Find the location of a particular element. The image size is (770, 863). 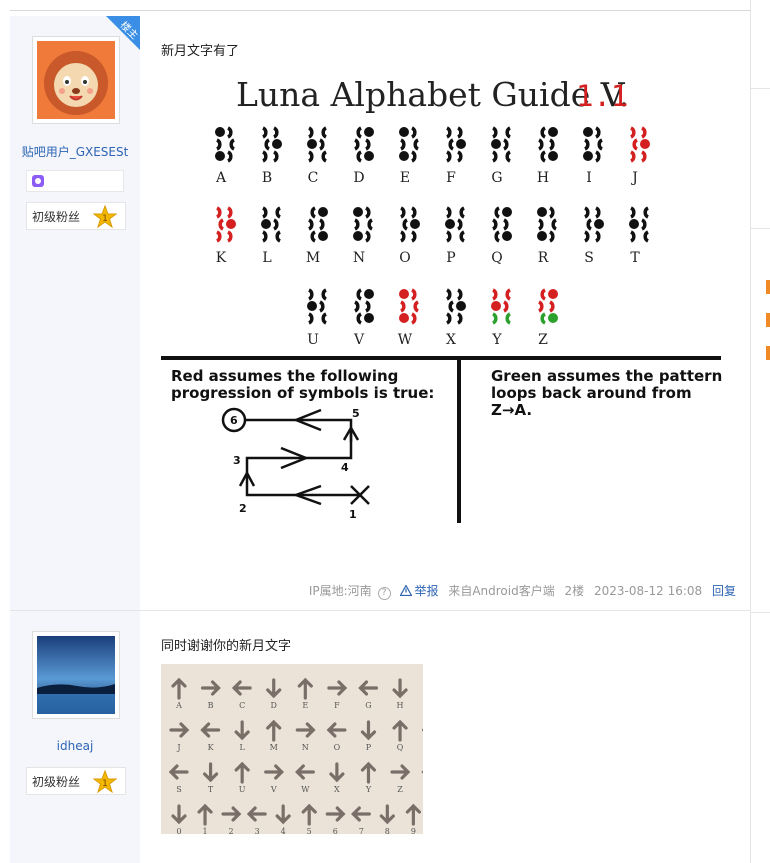

help-icon: ? is located at coordinates (384, 593).